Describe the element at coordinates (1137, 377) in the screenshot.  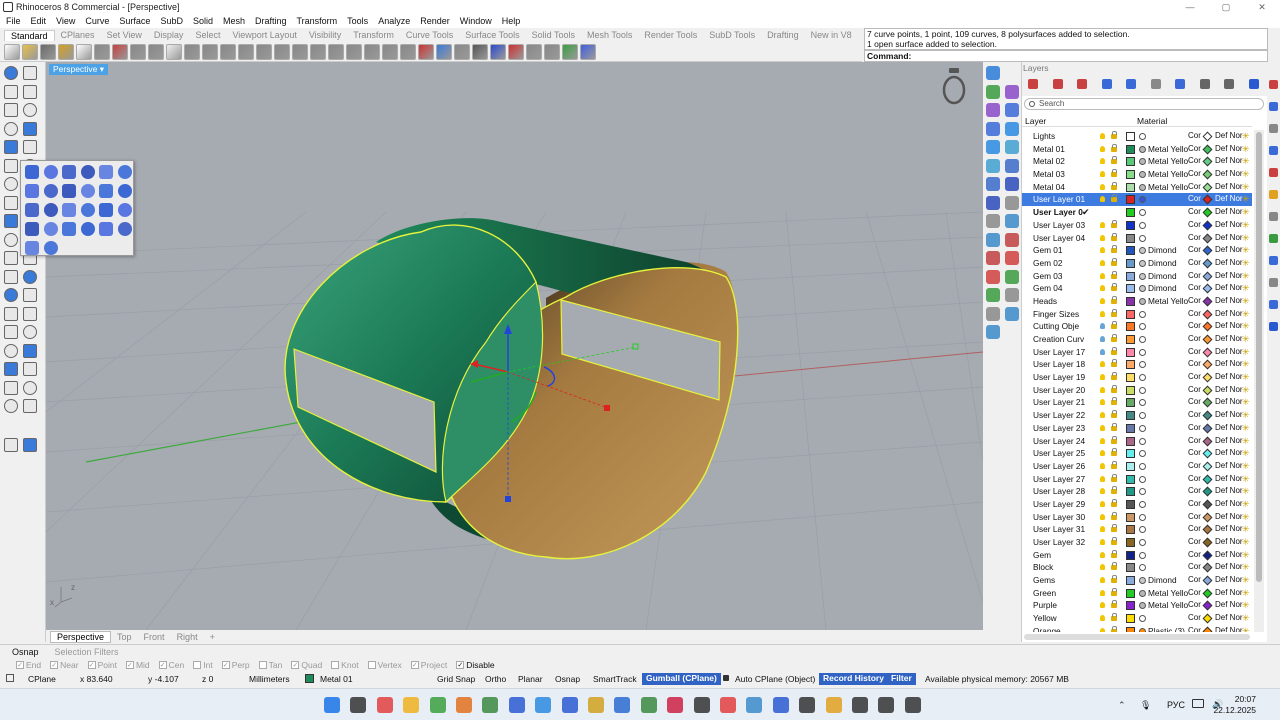
I see `layer-row: User Layer 19 Cor Def Nor ✳` at that location.